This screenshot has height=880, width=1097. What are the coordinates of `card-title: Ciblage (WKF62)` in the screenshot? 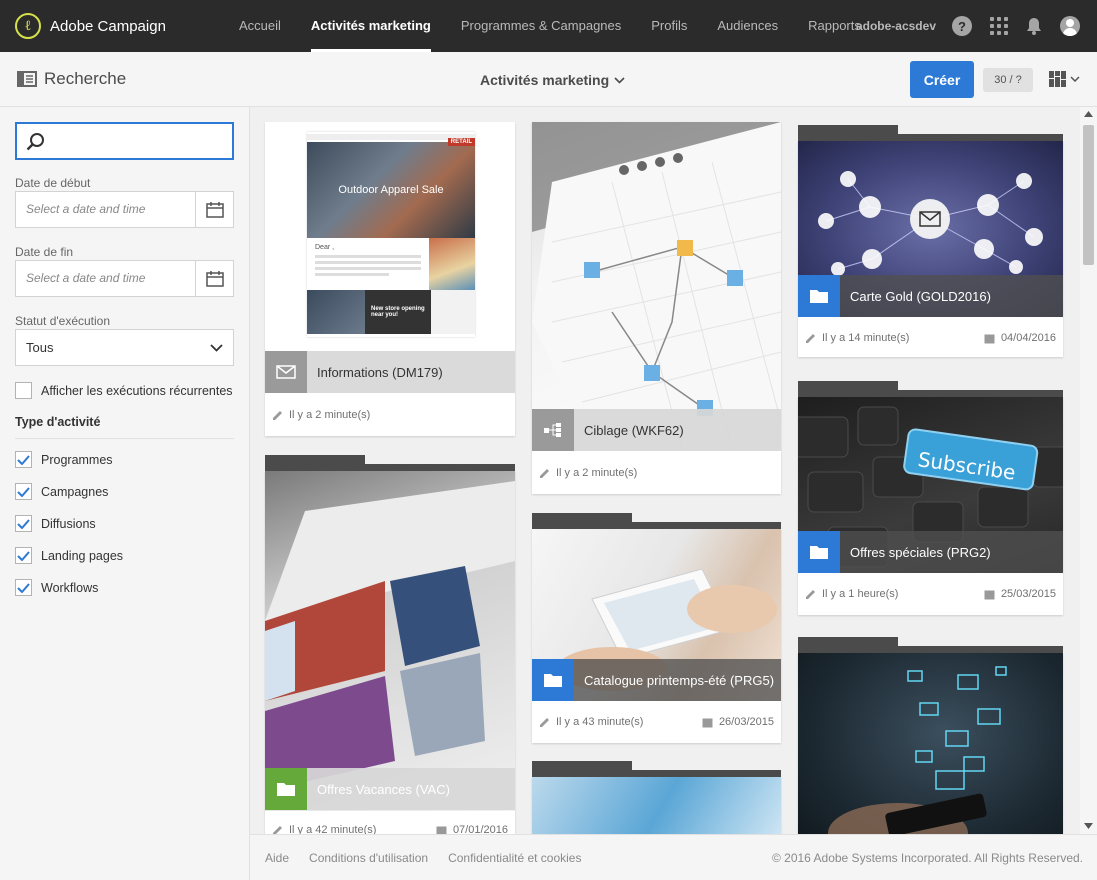 It's located at (634, 430).